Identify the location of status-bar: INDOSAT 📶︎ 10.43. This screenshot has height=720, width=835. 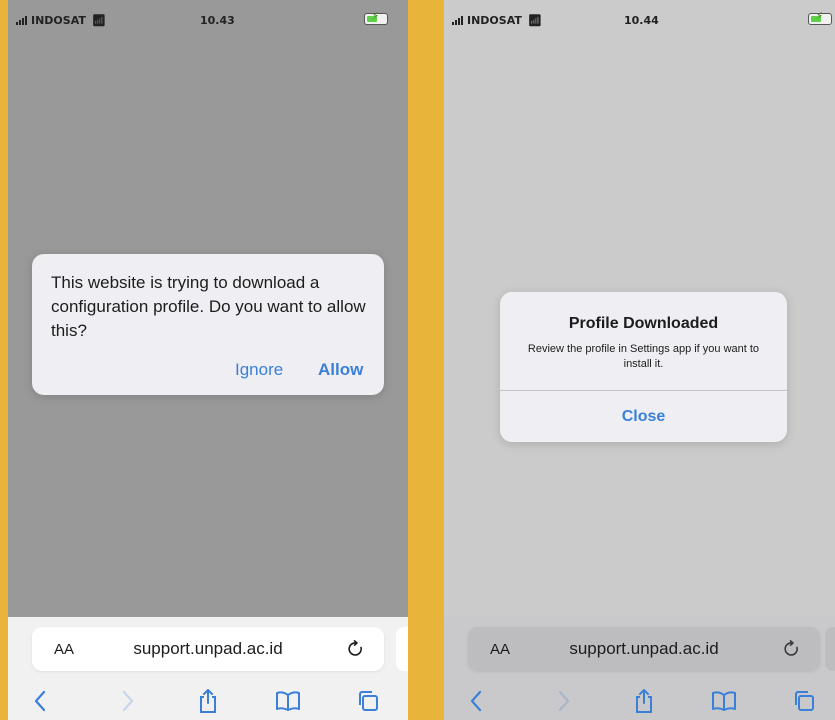
(208, 19).